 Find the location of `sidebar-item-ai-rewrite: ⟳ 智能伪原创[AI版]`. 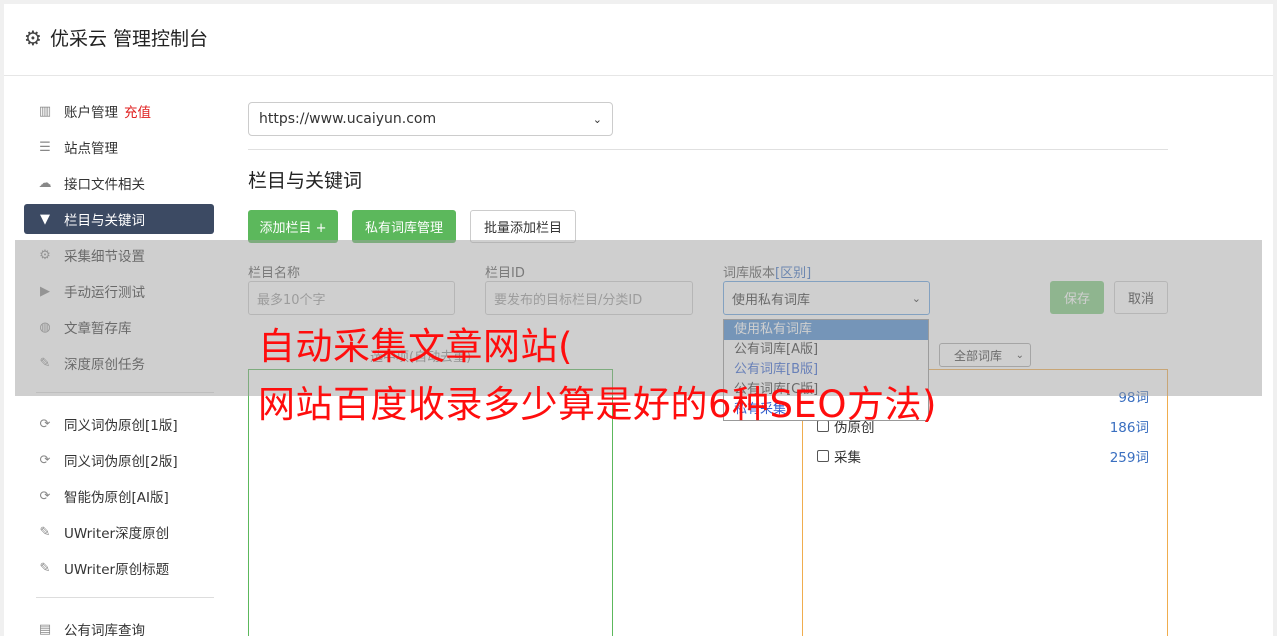

sidebar-item-ai-rewrite: ⟳ 智能伪原创[AI版] is located at coordinates (119, 496).